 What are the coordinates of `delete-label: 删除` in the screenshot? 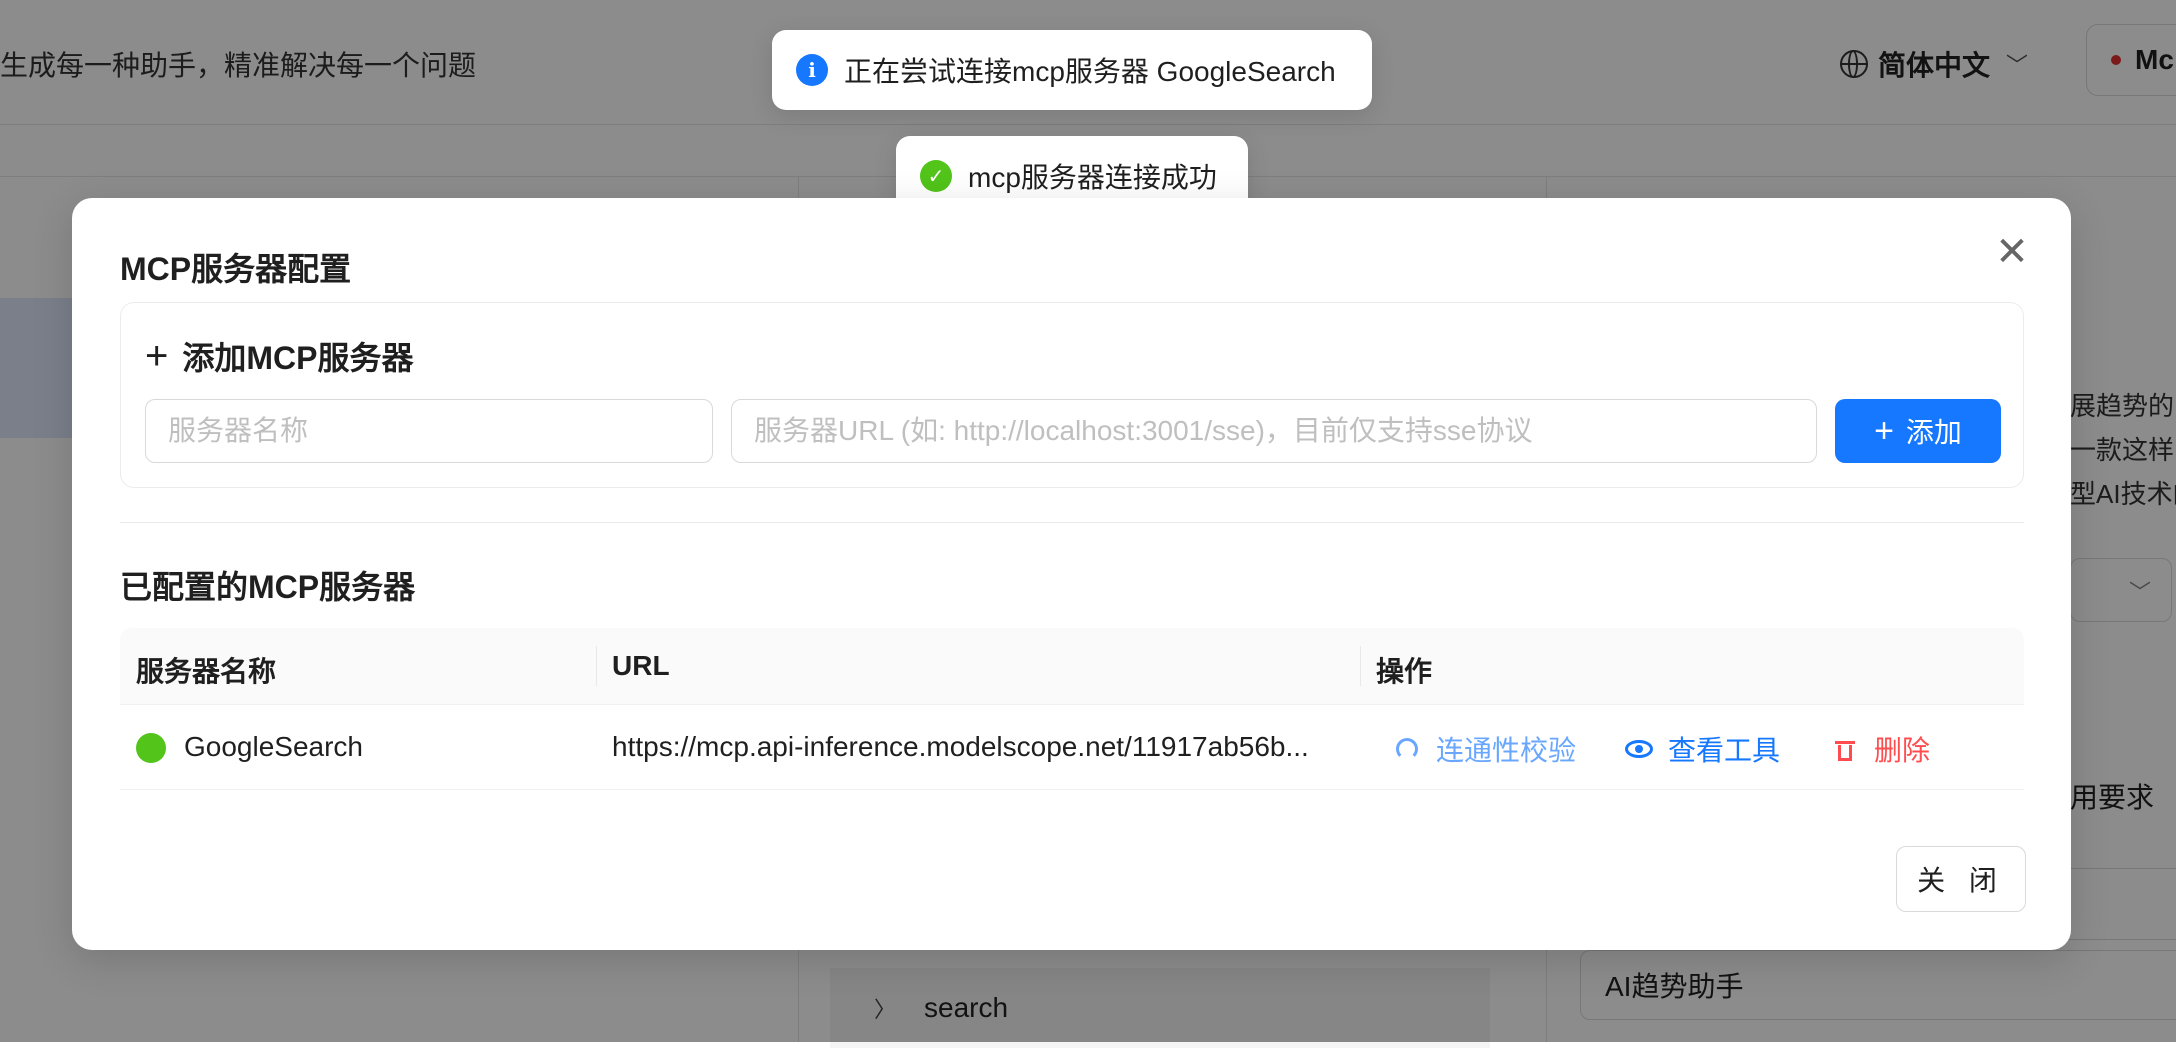 It's located at (1902, 750).